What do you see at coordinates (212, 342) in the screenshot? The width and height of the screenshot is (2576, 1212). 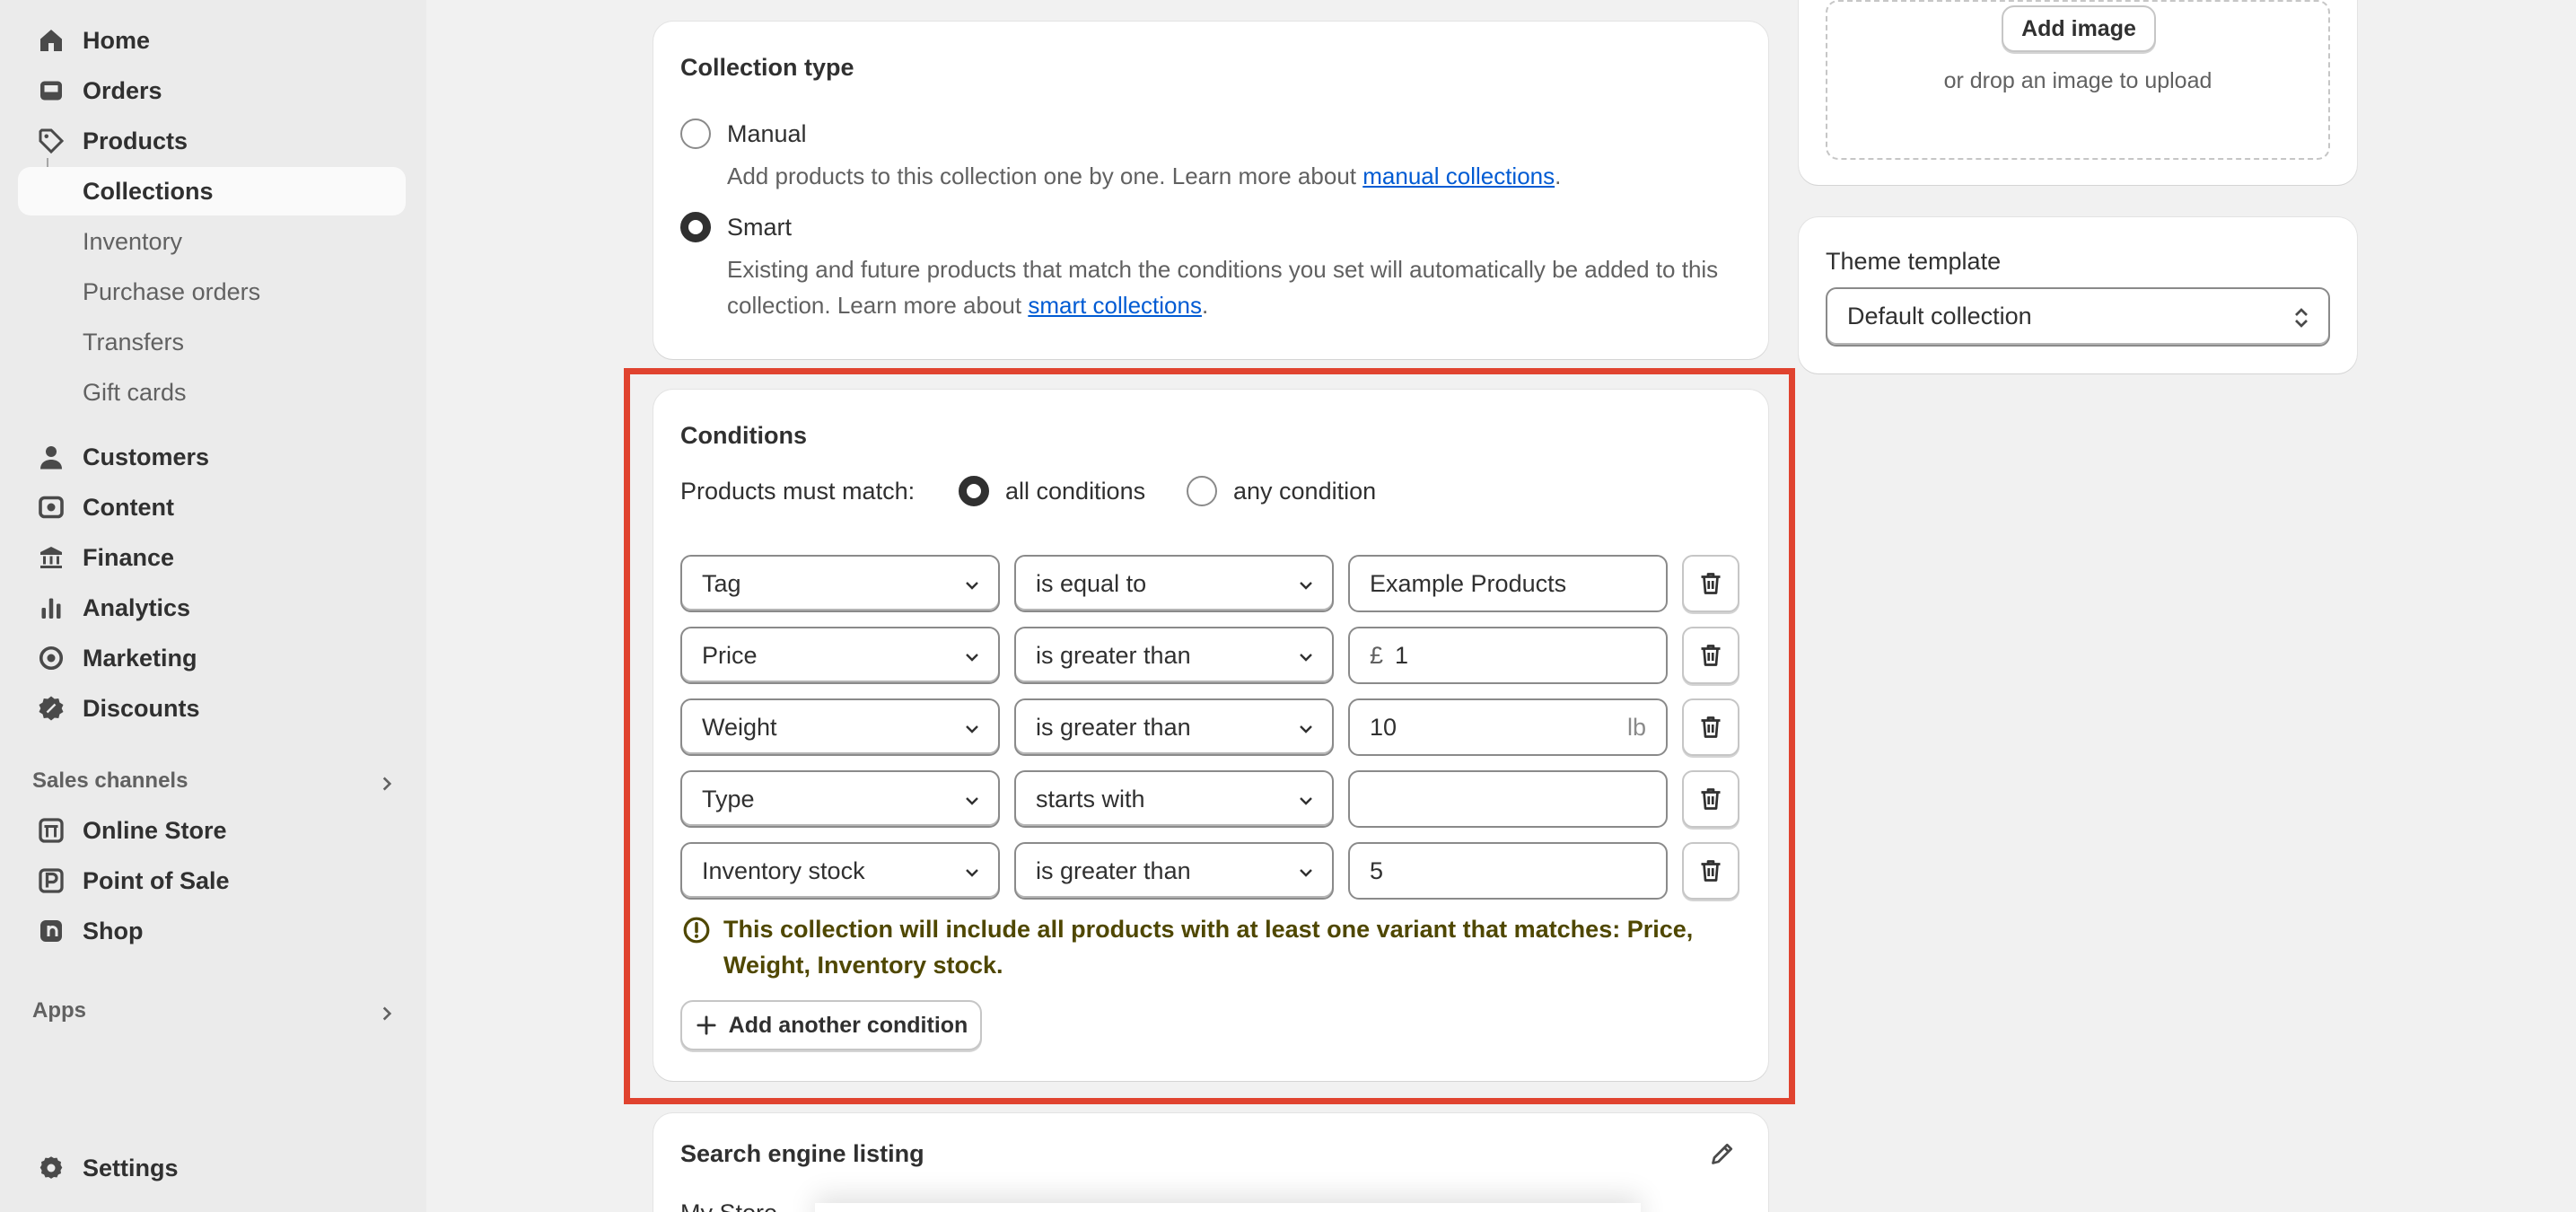 I see `sidebar-item-transfers: Transfers` at bounding box center [212, 342].